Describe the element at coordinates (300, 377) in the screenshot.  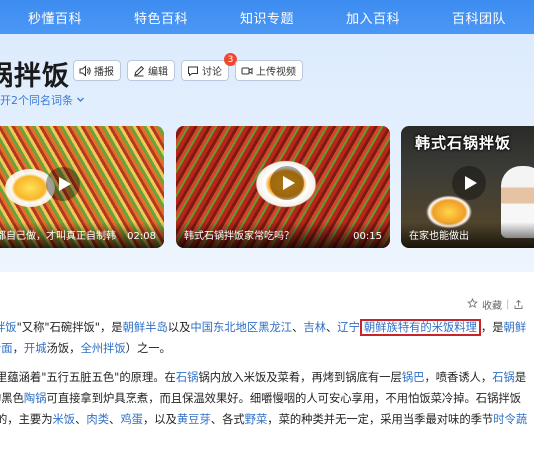
I see `article-text: 锅内放入米饭及菜肴，再烤到锅底有一层` at that location.